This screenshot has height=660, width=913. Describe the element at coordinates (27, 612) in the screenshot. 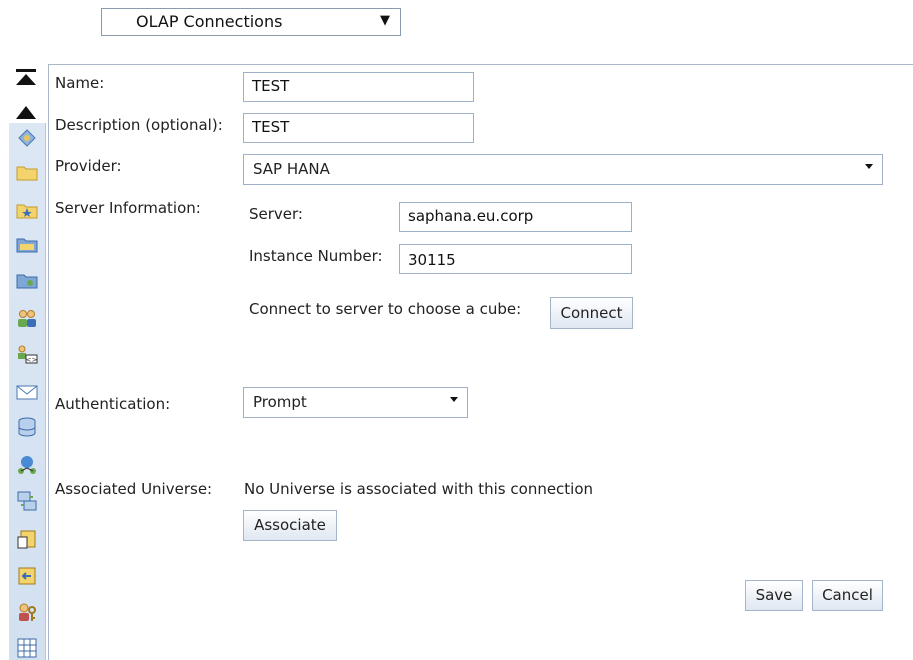

I see `key-user-icon` at that location.